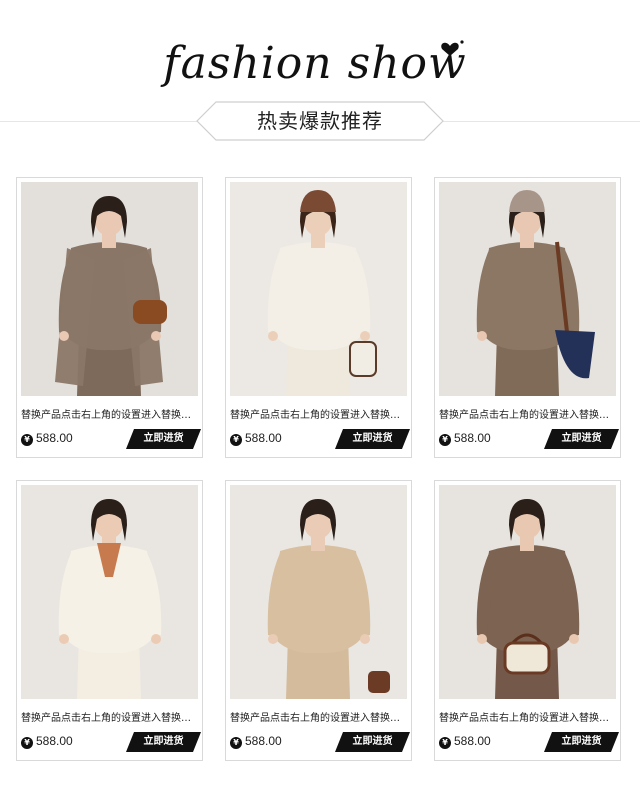 This screenshot has width=640, height=794. Describe the element at coordinates (379, 682) in the screenshot. I see `small-bag` at that location.